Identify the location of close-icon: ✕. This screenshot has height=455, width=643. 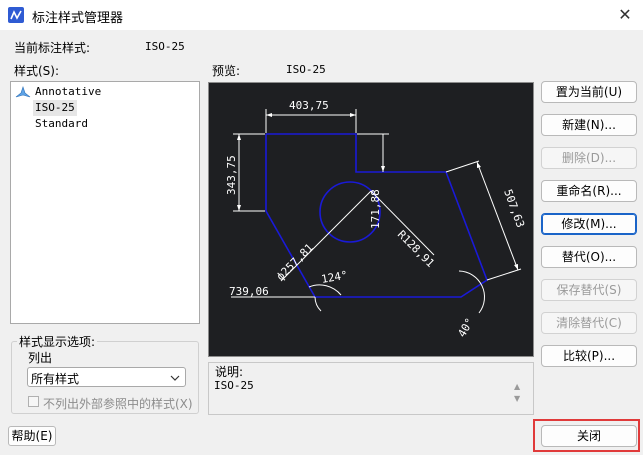
(625, 15).